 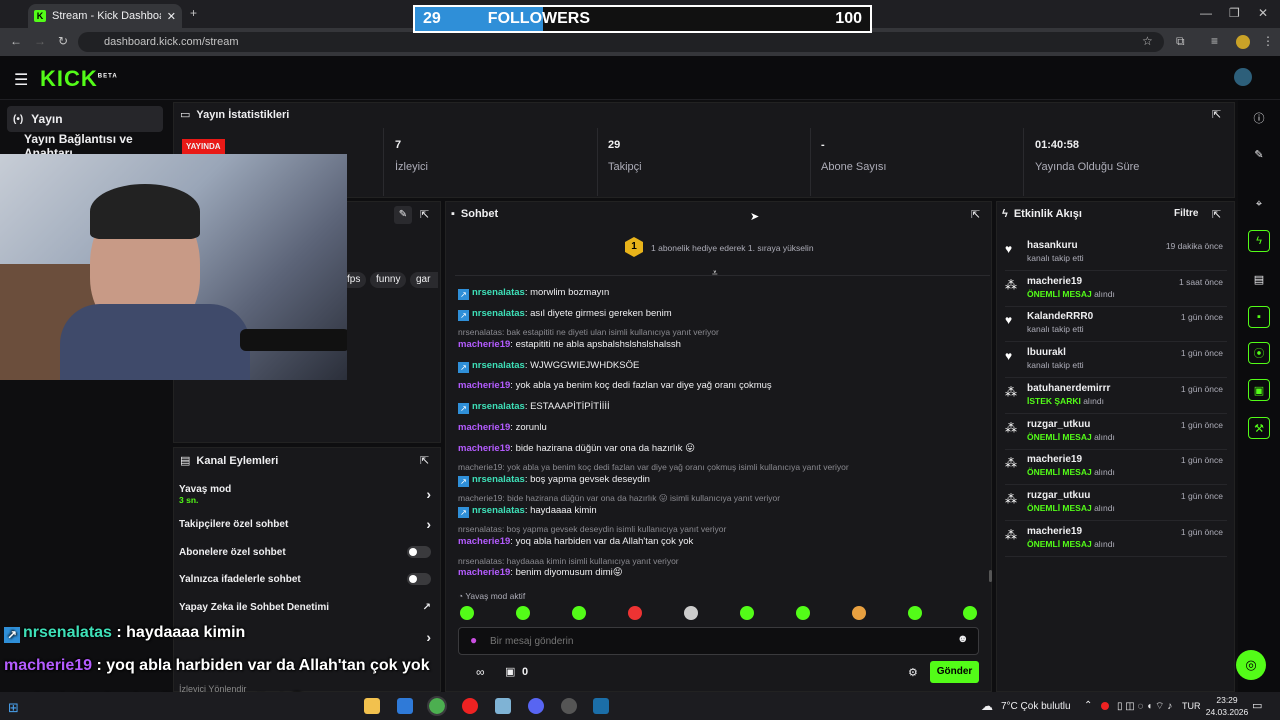 What do you see at coordinates (975, 214) in the screenshot?
I see `popout-chat-icon: ⇱` at bounding box center [975, 214].